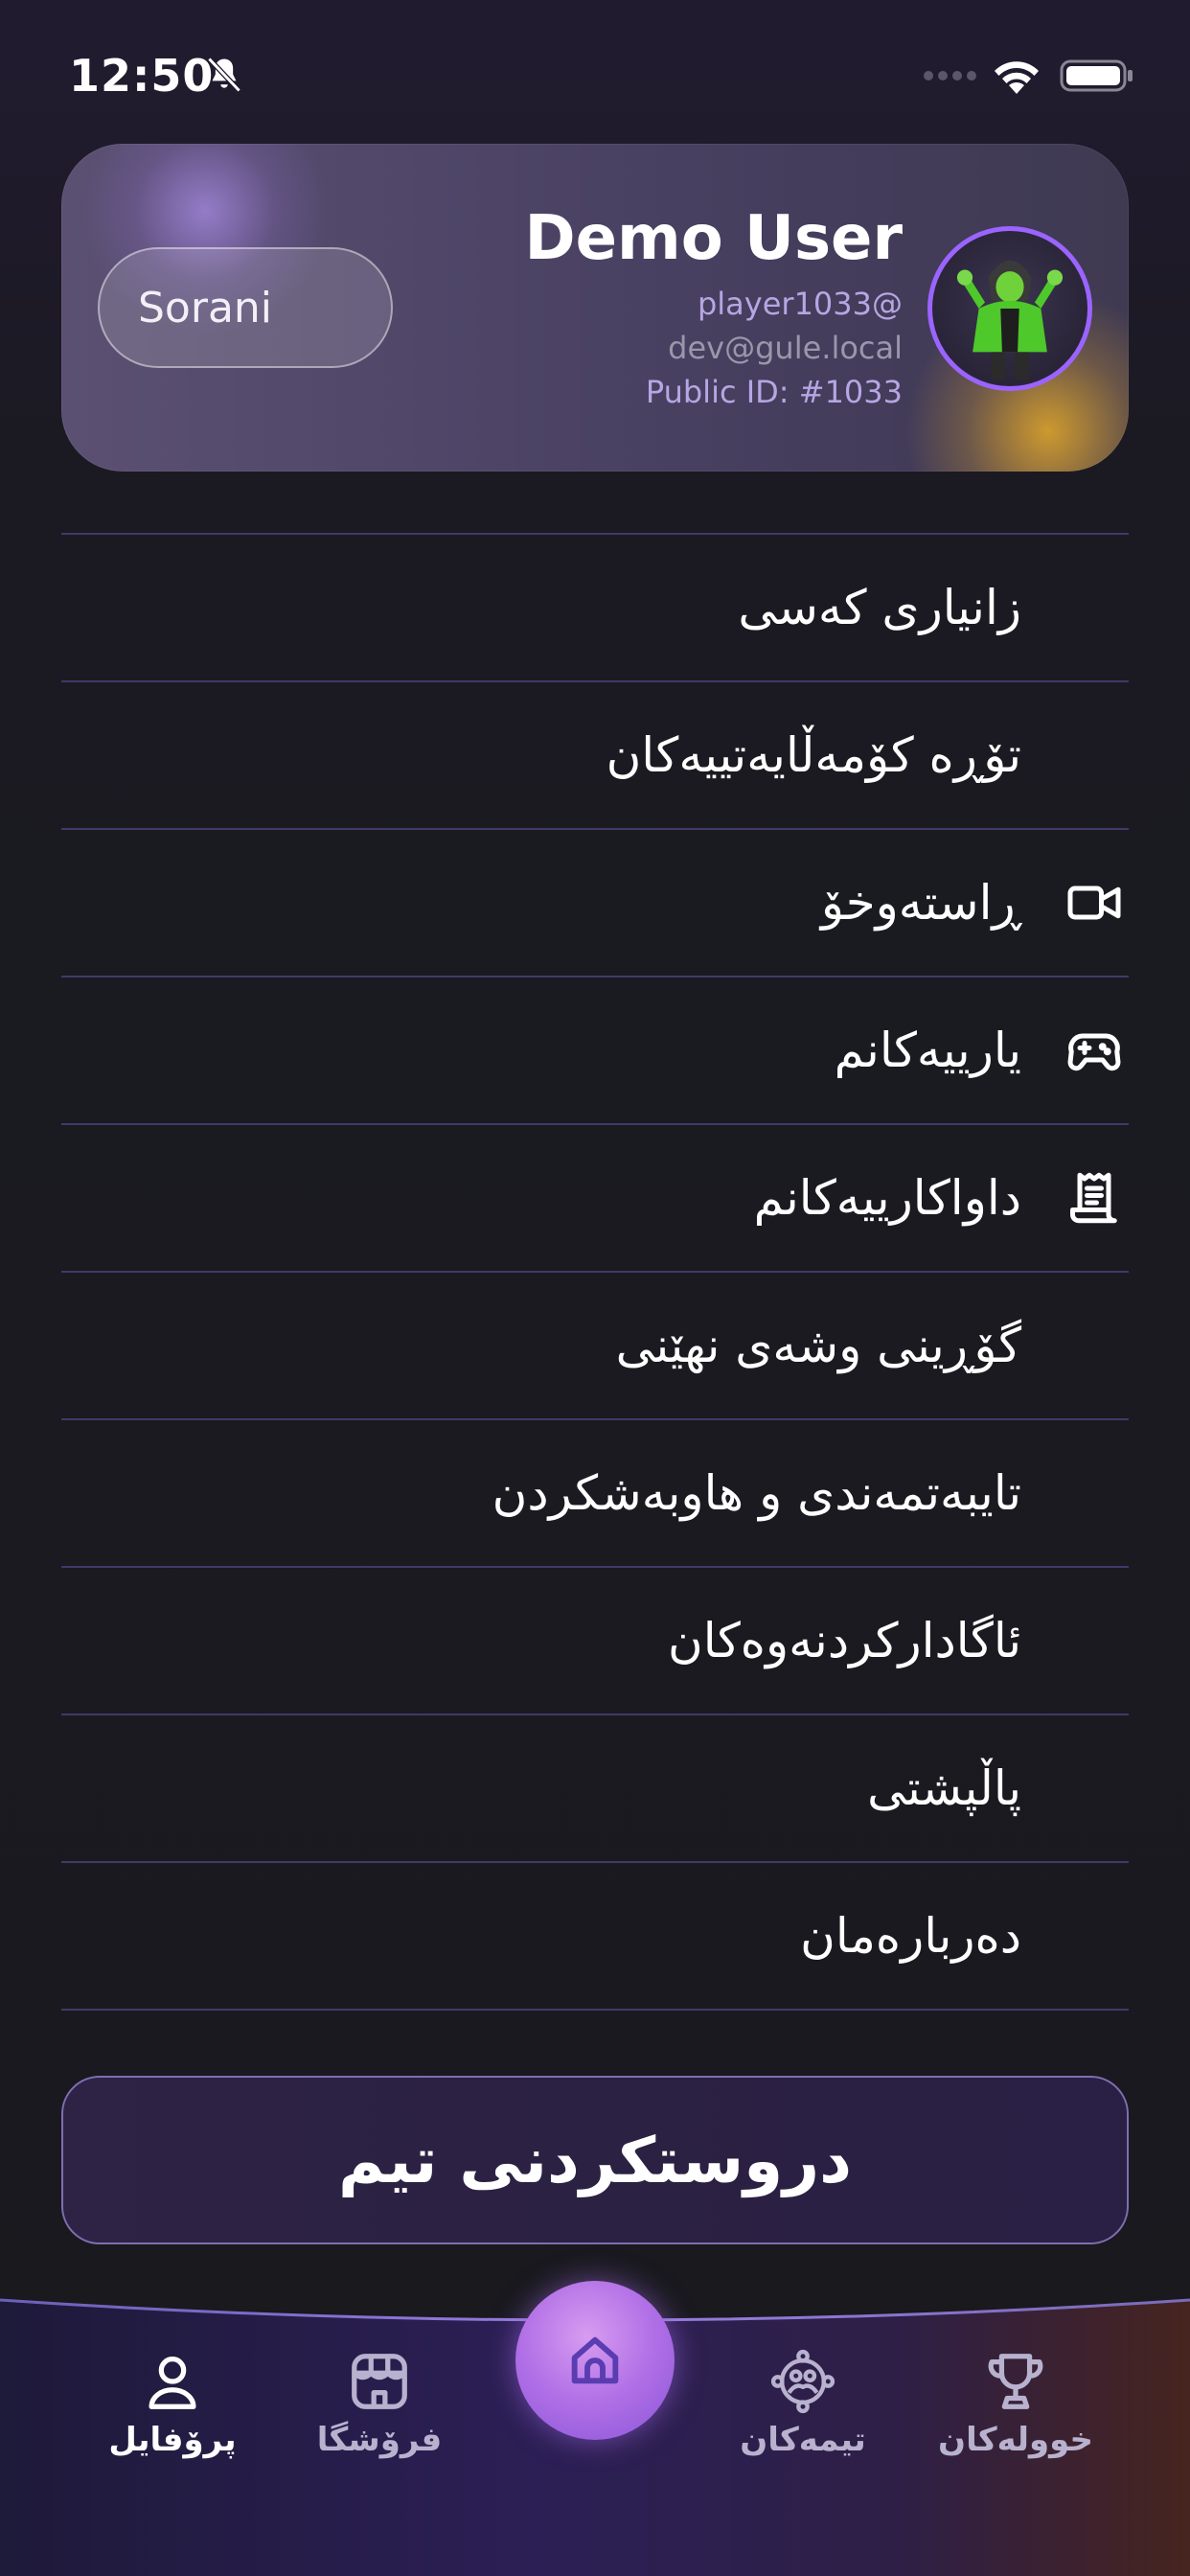 The height and width of the screenshot is (2576, 1190). I want to click on avatar, so click(1010, 308).